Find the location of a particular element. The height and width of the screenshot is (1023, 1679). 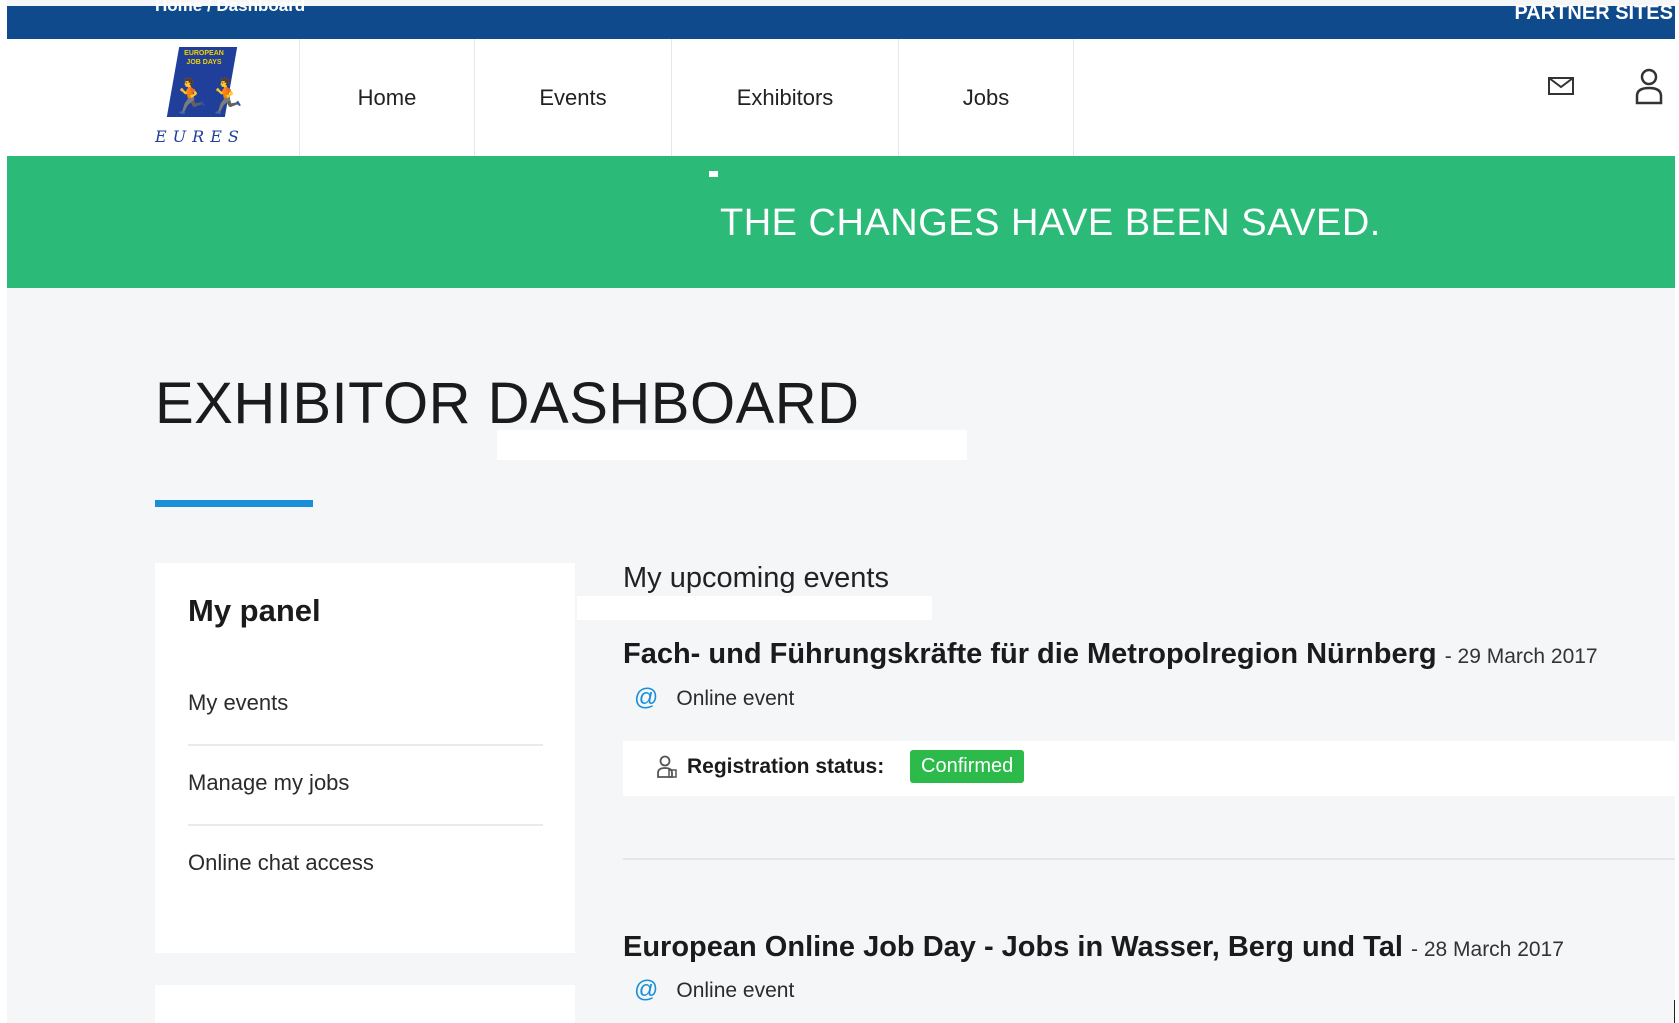

user-small-icon is located at coordinates (667, 769).